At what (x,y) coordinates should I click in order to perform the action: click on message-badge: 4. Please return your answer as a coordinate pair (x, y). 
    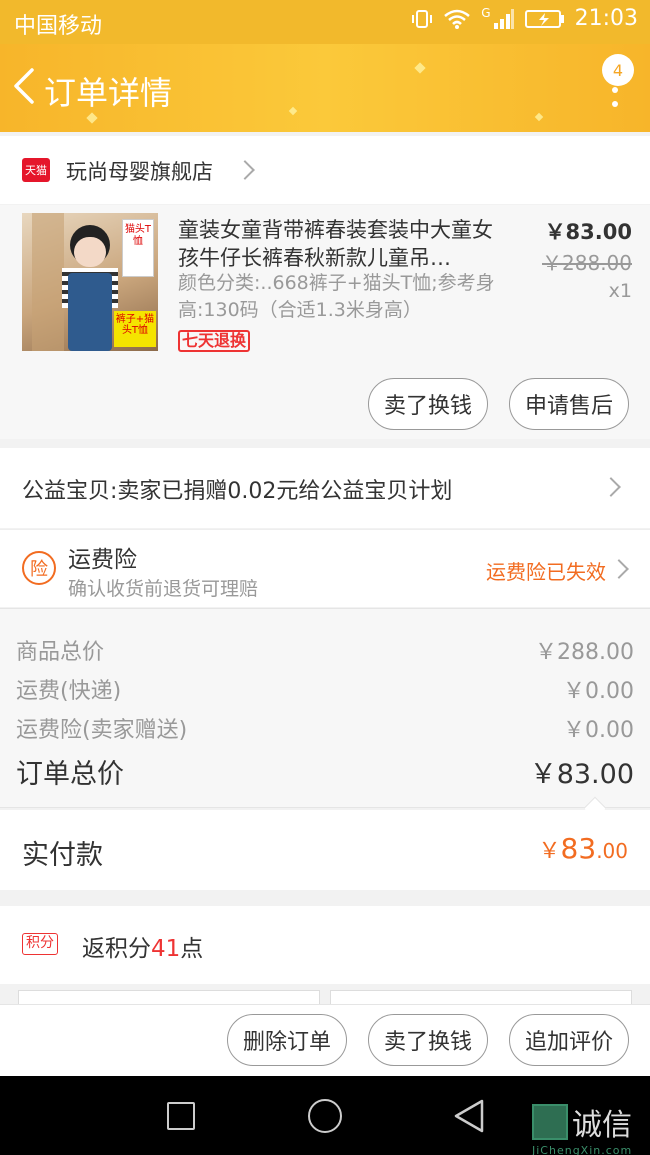
    Looking at the image, I should click on (618, 70).